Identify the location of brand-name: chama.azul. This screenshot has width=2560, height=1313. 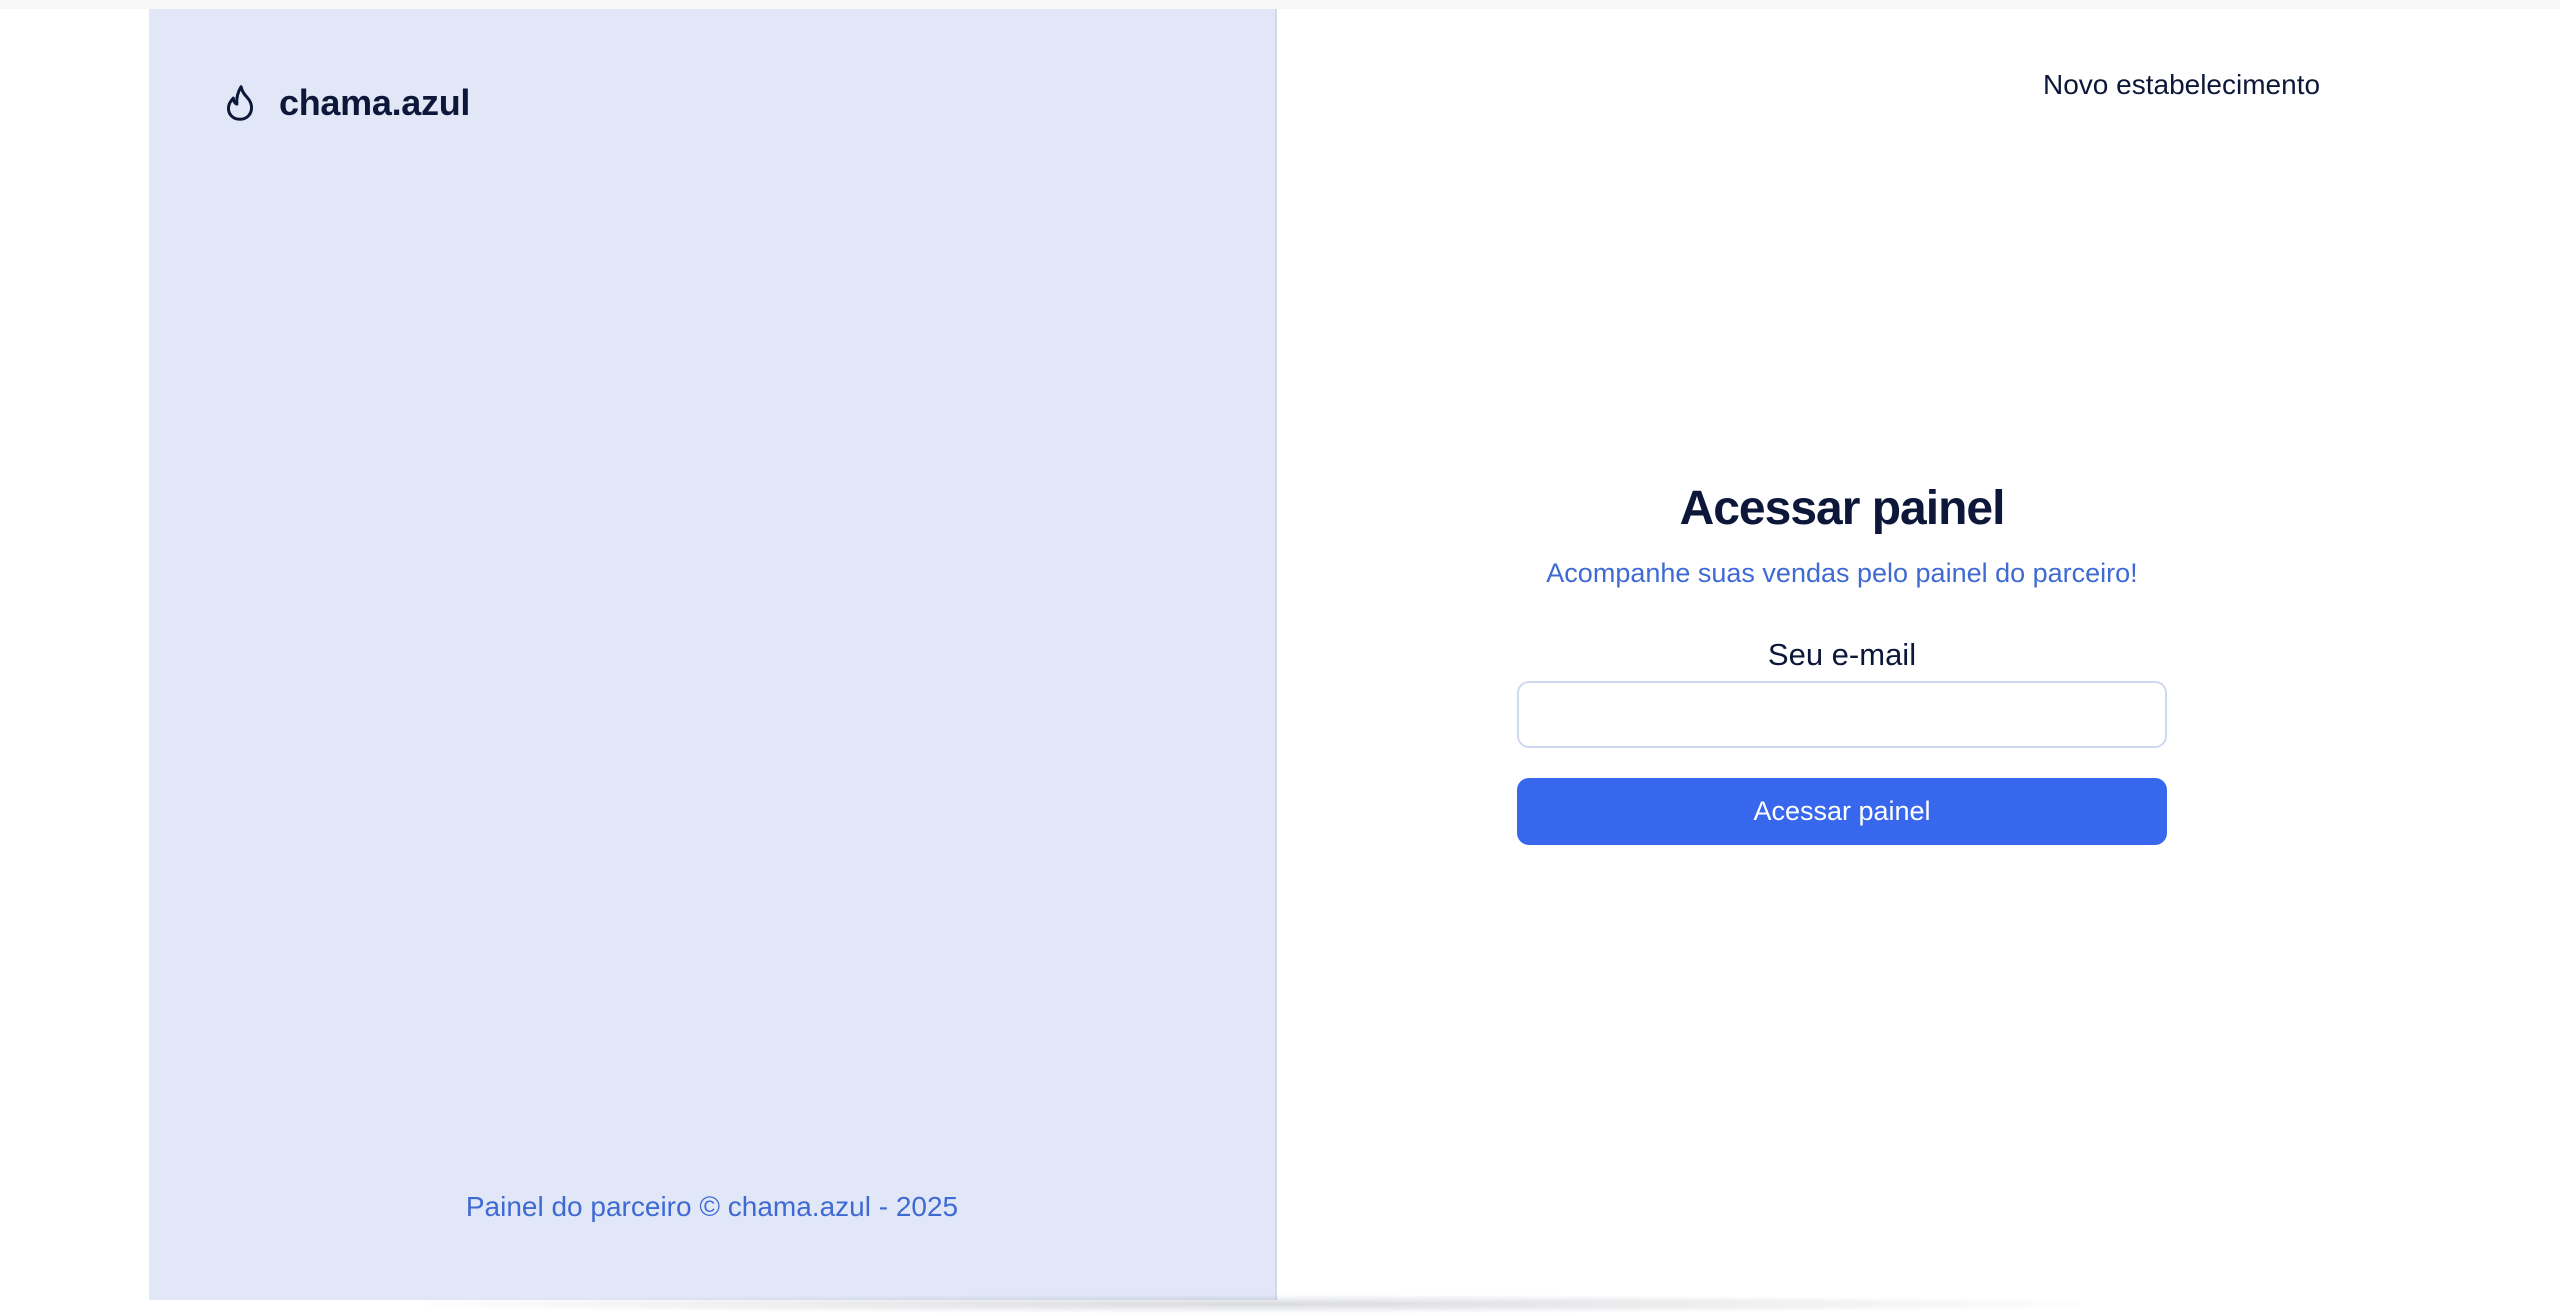
(375, 102).